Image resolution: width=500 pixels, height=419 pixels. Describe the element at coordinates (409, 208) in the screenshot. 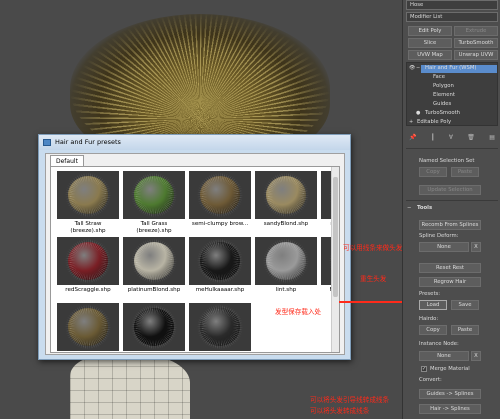

I see `tools-expand-icon: −` at that location.